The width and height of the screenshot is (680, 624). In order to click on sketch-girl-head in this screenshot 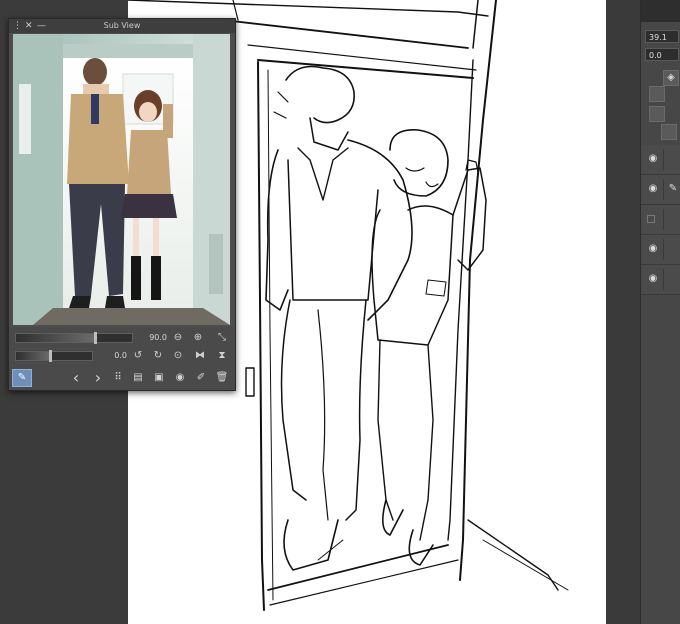, I will do `click(419, 163)`.